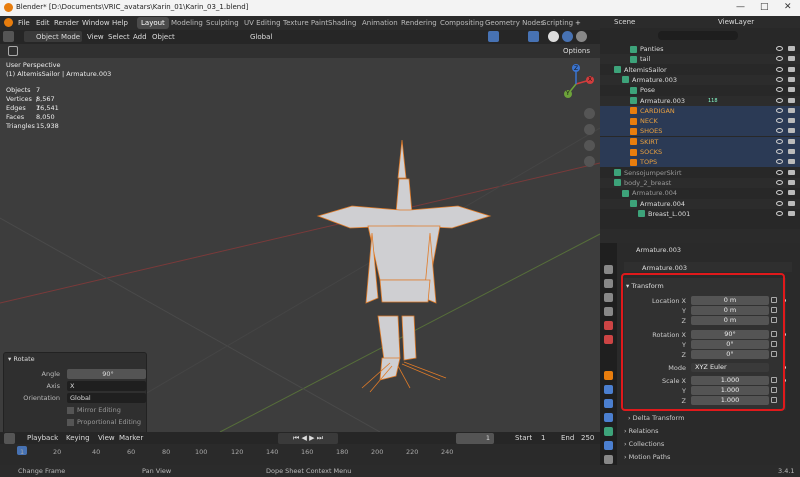 The image size is (800, 477). I want to click on section-collections: › Collections, so click(644, 444).